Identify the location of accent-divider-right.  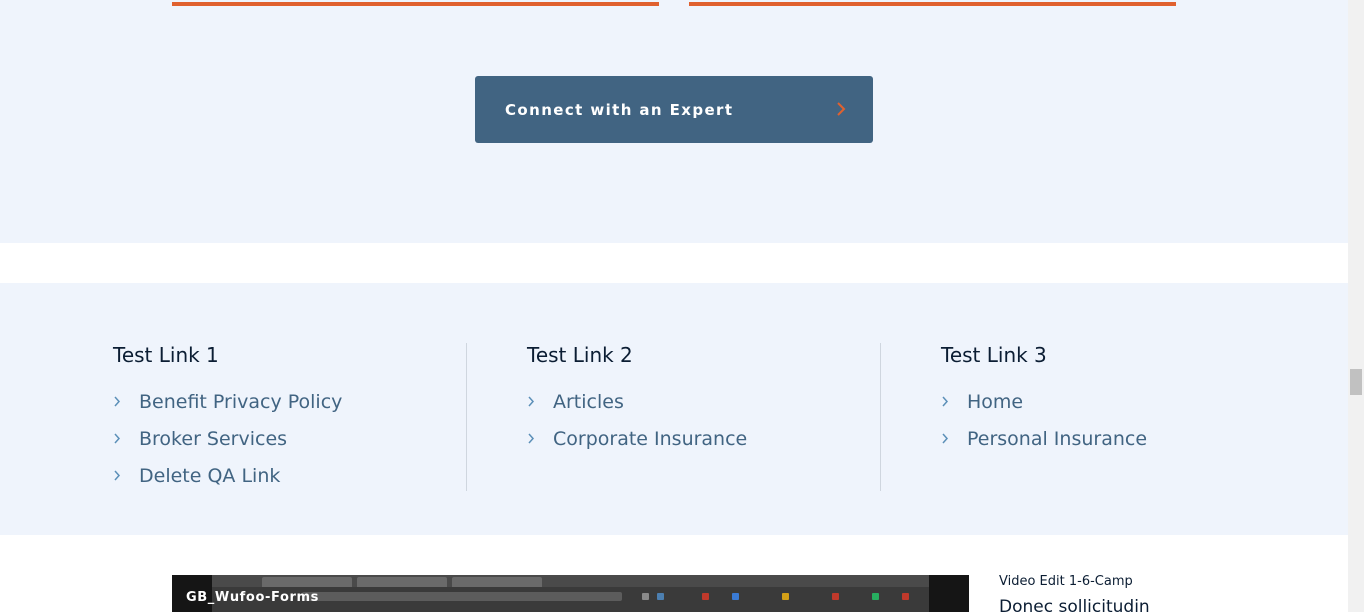
(932, 4).